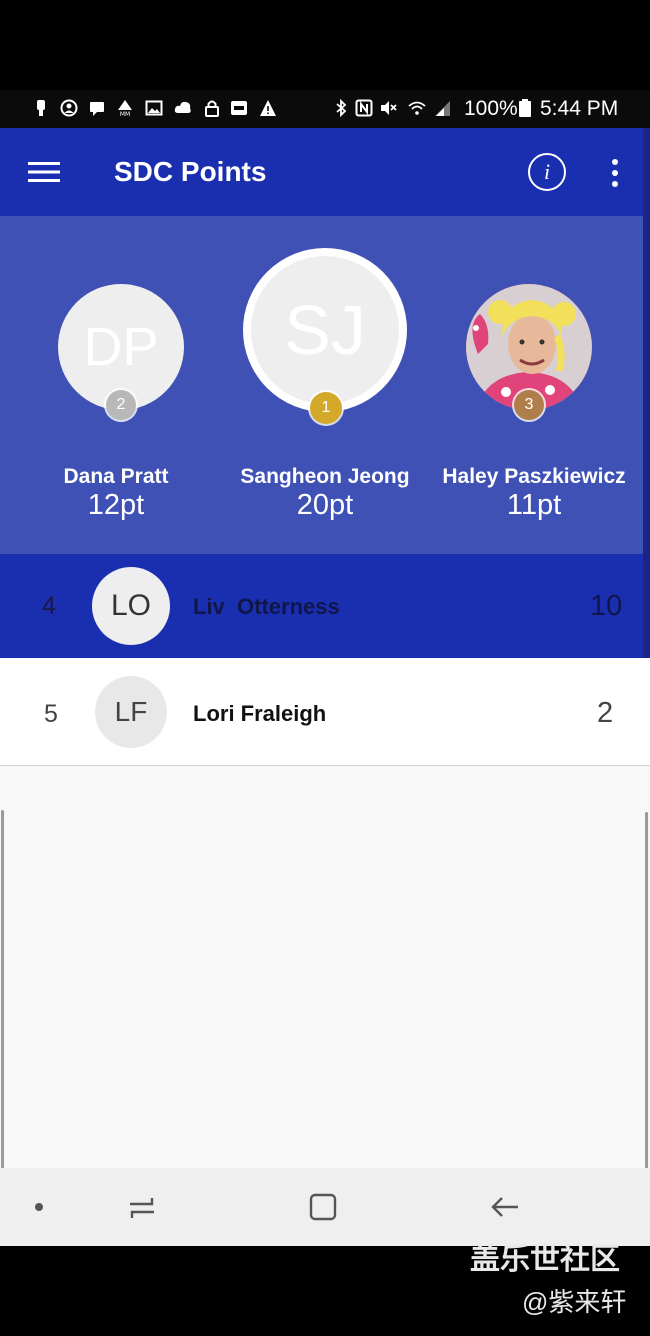  I want to click on list-score: 10, so click(606, 606).